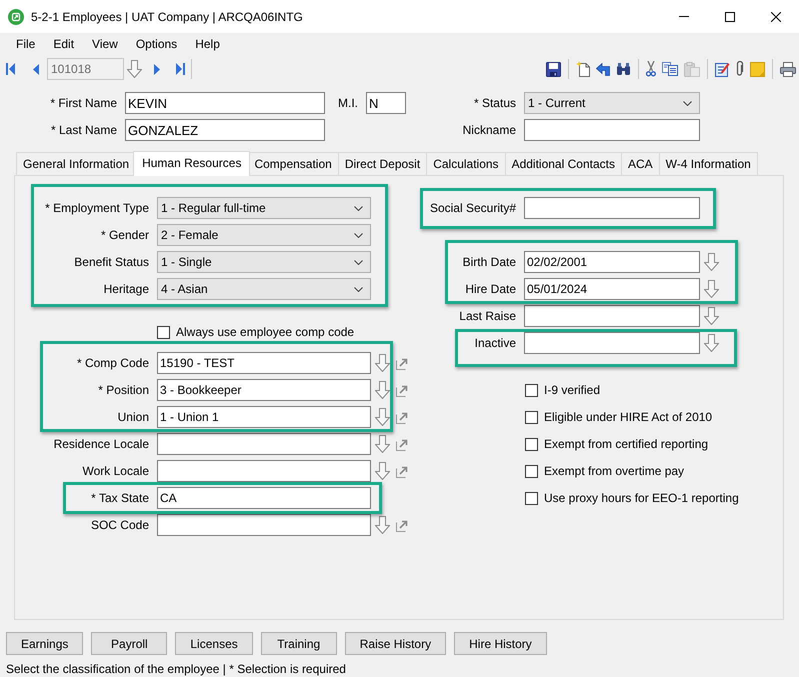 The image size is (799, 677). I want to click on paperclip-icon, so click(740, 69).